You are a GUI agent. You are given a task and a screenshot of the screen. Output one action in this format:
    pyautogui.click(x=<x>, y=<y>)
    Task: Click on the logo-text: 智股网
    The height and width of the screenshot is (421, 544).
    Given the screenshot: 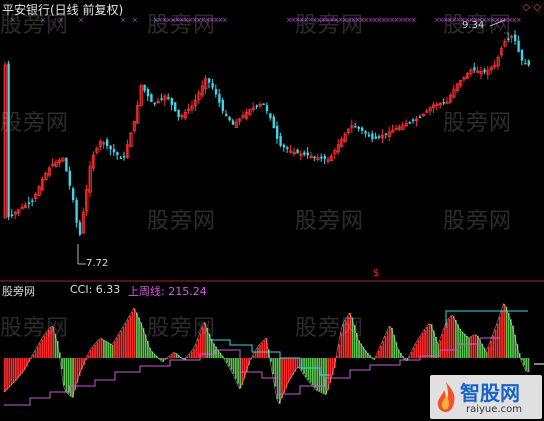 What is the action you would take?
    pyautogui.click(x=490, y=393)
    